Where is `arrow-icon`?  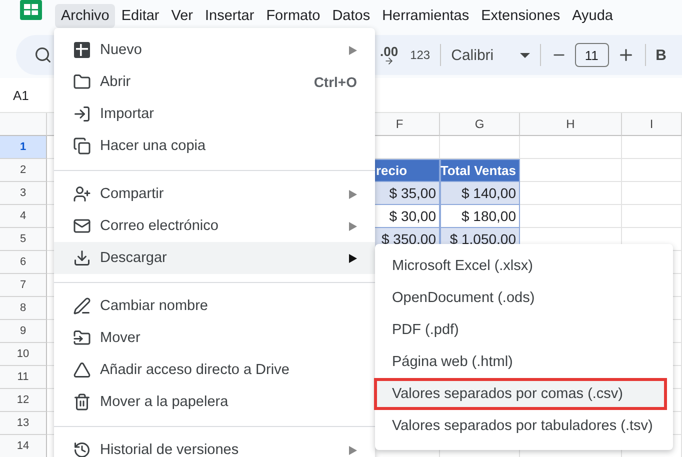 arrow-icon is located at coordinates (389, 61).